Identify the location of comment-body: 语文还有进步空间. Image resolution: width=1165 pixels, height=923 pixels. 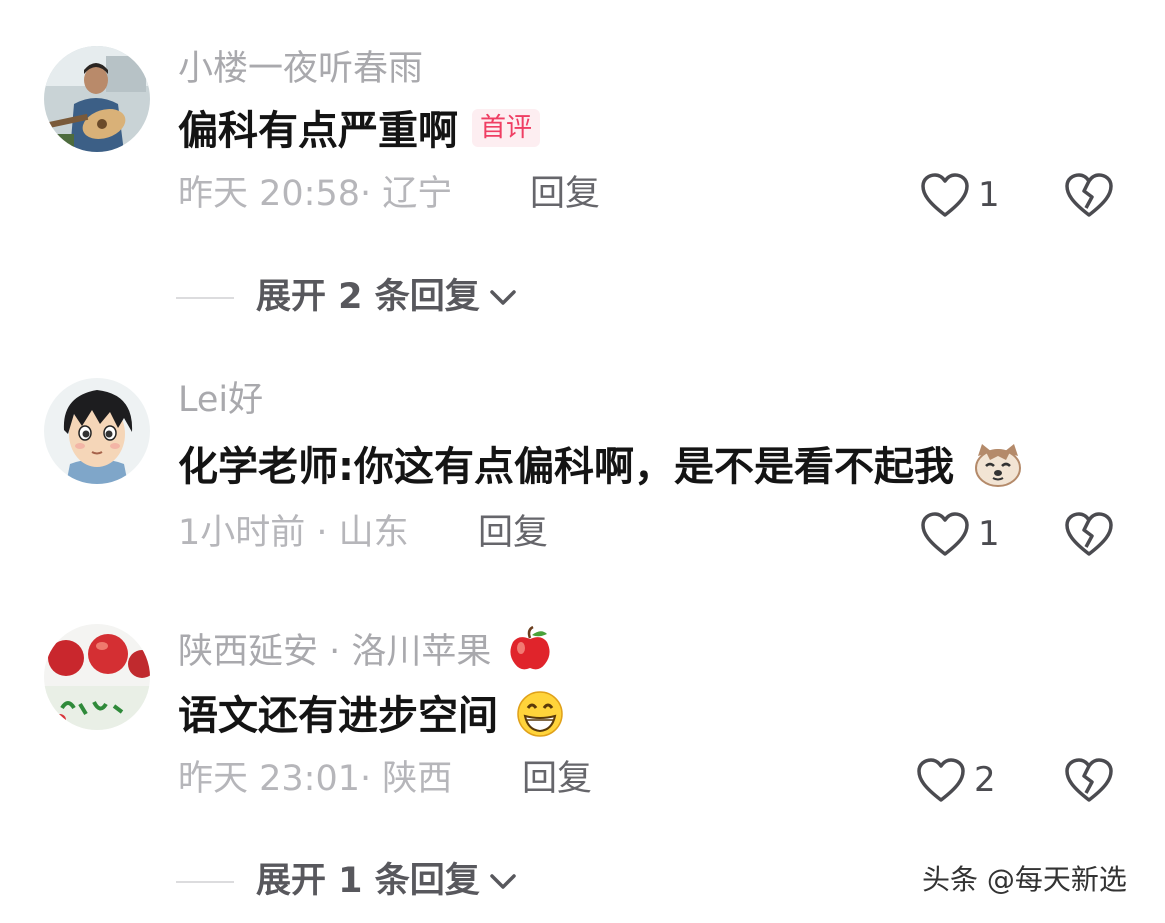
(338, 716).